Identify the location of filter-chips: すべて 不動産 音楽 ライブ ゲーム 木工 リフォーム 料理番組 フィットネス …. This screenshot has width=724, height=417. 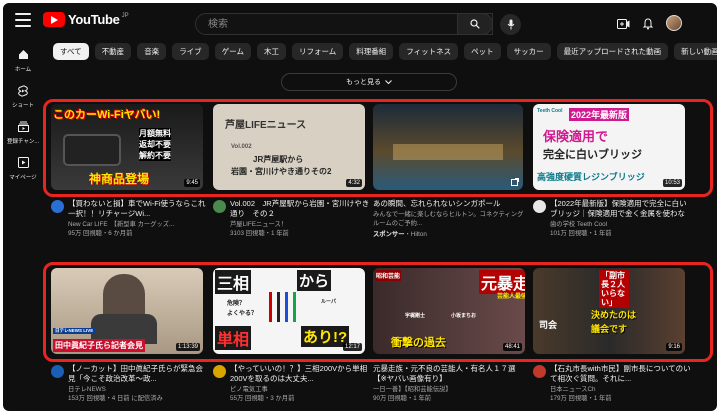
(385, 52).